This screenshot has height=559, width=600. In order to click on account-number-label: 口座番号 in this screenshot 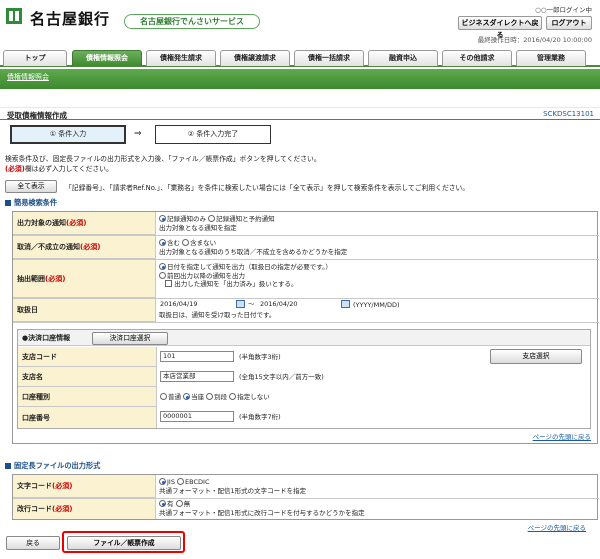, I will do `click(87, 417)`.